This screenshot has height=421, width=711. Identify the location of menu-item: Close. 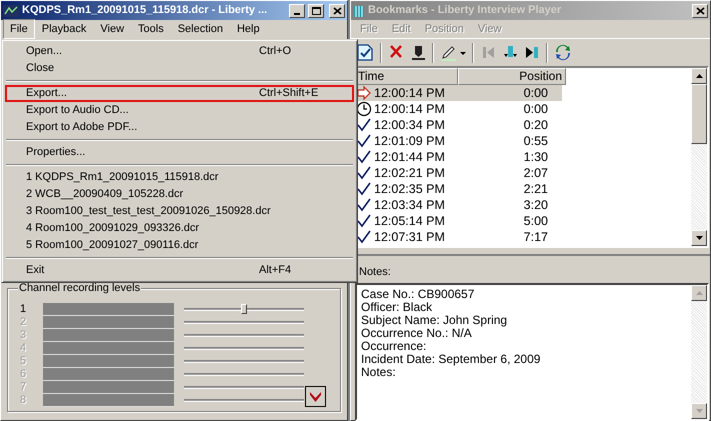
(179, 68).